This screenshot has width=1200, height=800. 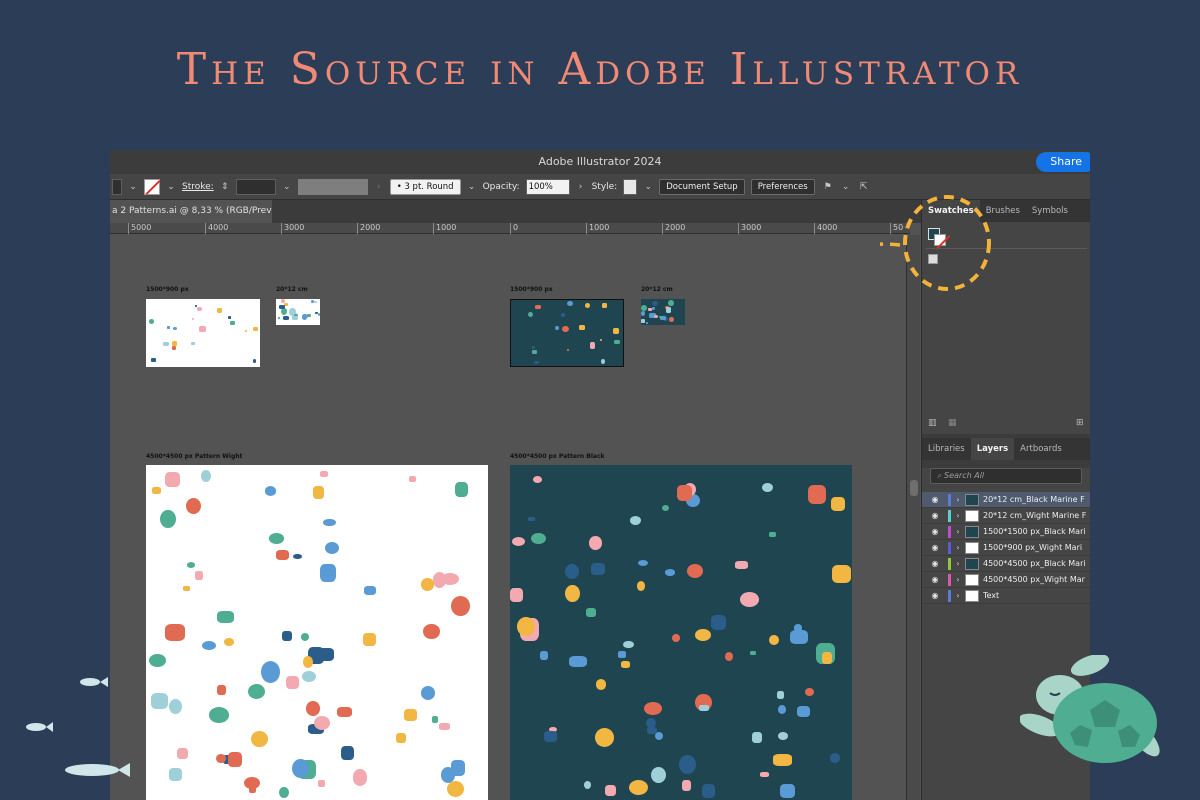 What do you see at coordinates (152, 186) in the screenshot?
I see `stroke-swatch` at bounding box center [152, 186].